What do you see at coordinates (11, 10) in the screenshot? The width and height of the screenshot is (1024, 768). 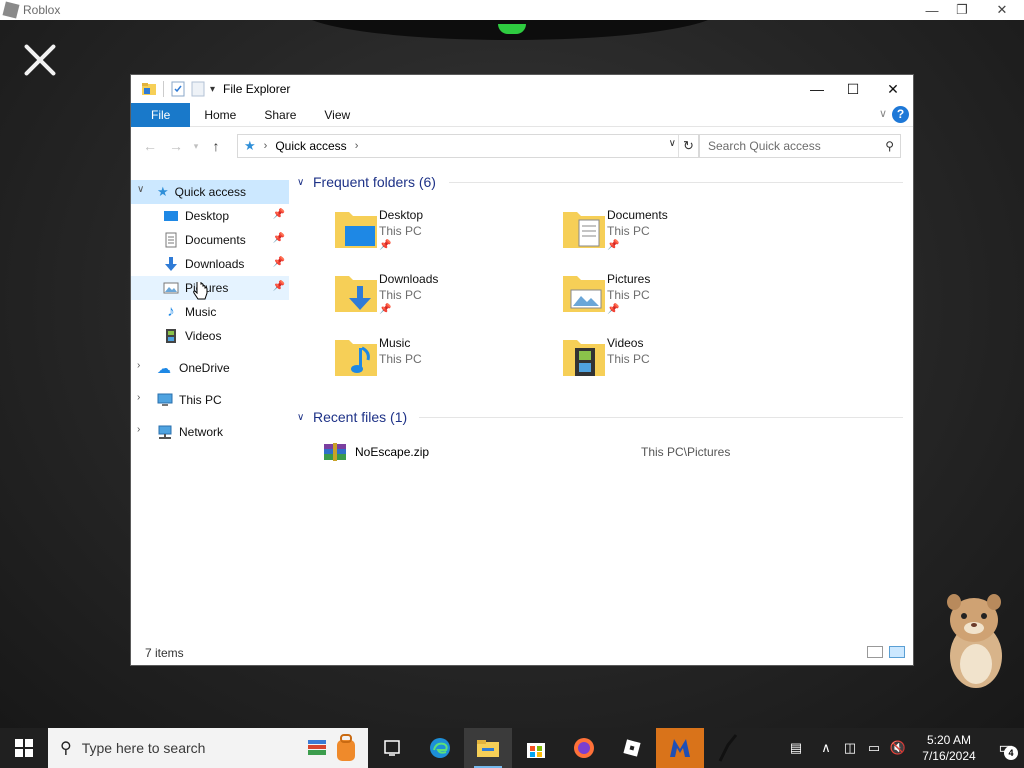 I see `roblox-logo-icon` at bounding box center [11, 10].